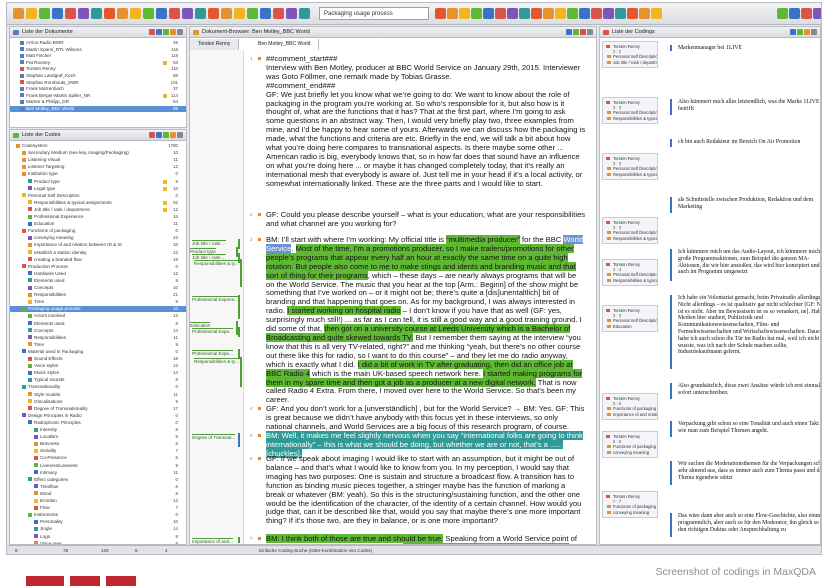  Describe the element at coordinates (98, 253) in the screenshot. I see `code-item: establish a station identity 22` at that location.